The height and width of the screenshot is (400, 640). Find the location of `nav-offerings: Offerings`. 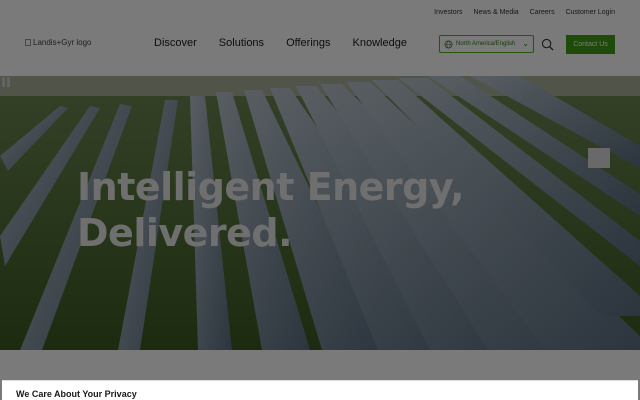

nav-offerings: Offerings is located at coordinates (308, 43).